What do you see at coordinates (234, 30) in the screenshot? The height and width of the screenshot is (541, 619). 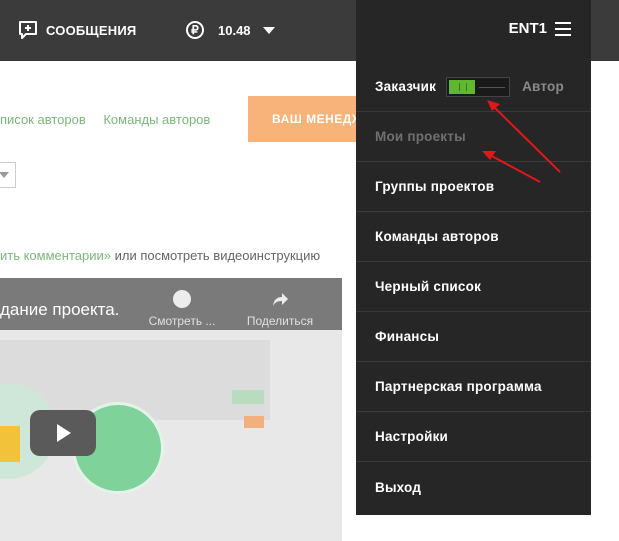 I see `balance-value: 10.48` at bounding box center [234, 30].